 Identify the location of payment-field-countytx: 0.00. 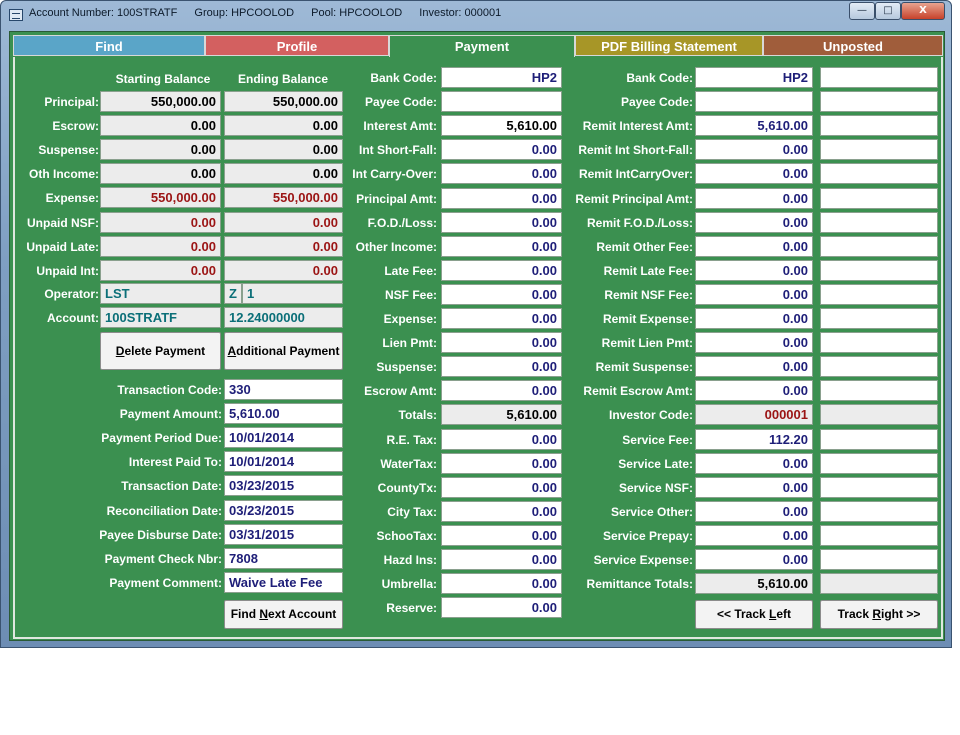
(501, 487).